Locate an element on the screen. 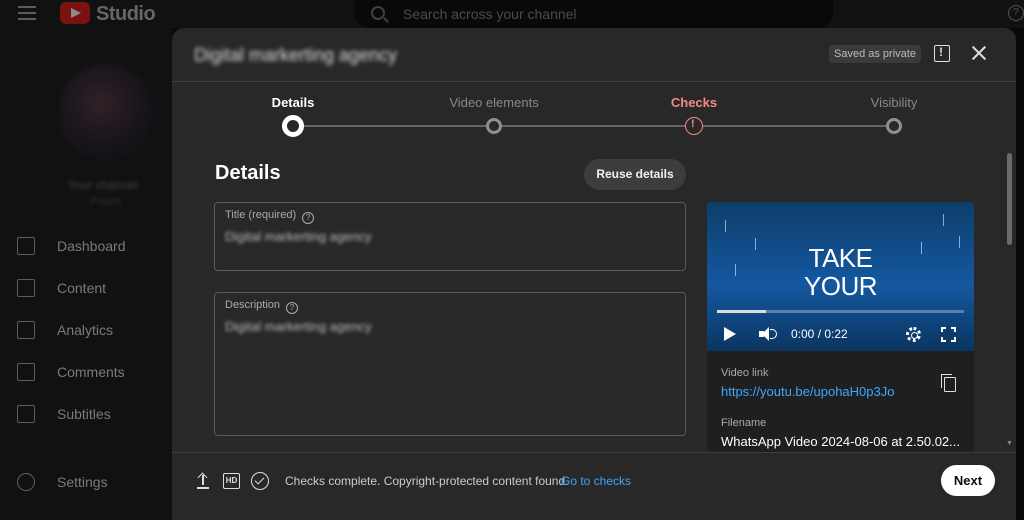 The height and width of the screenshot is (520, 1024). play-icon is located at coordinates (730, 334).